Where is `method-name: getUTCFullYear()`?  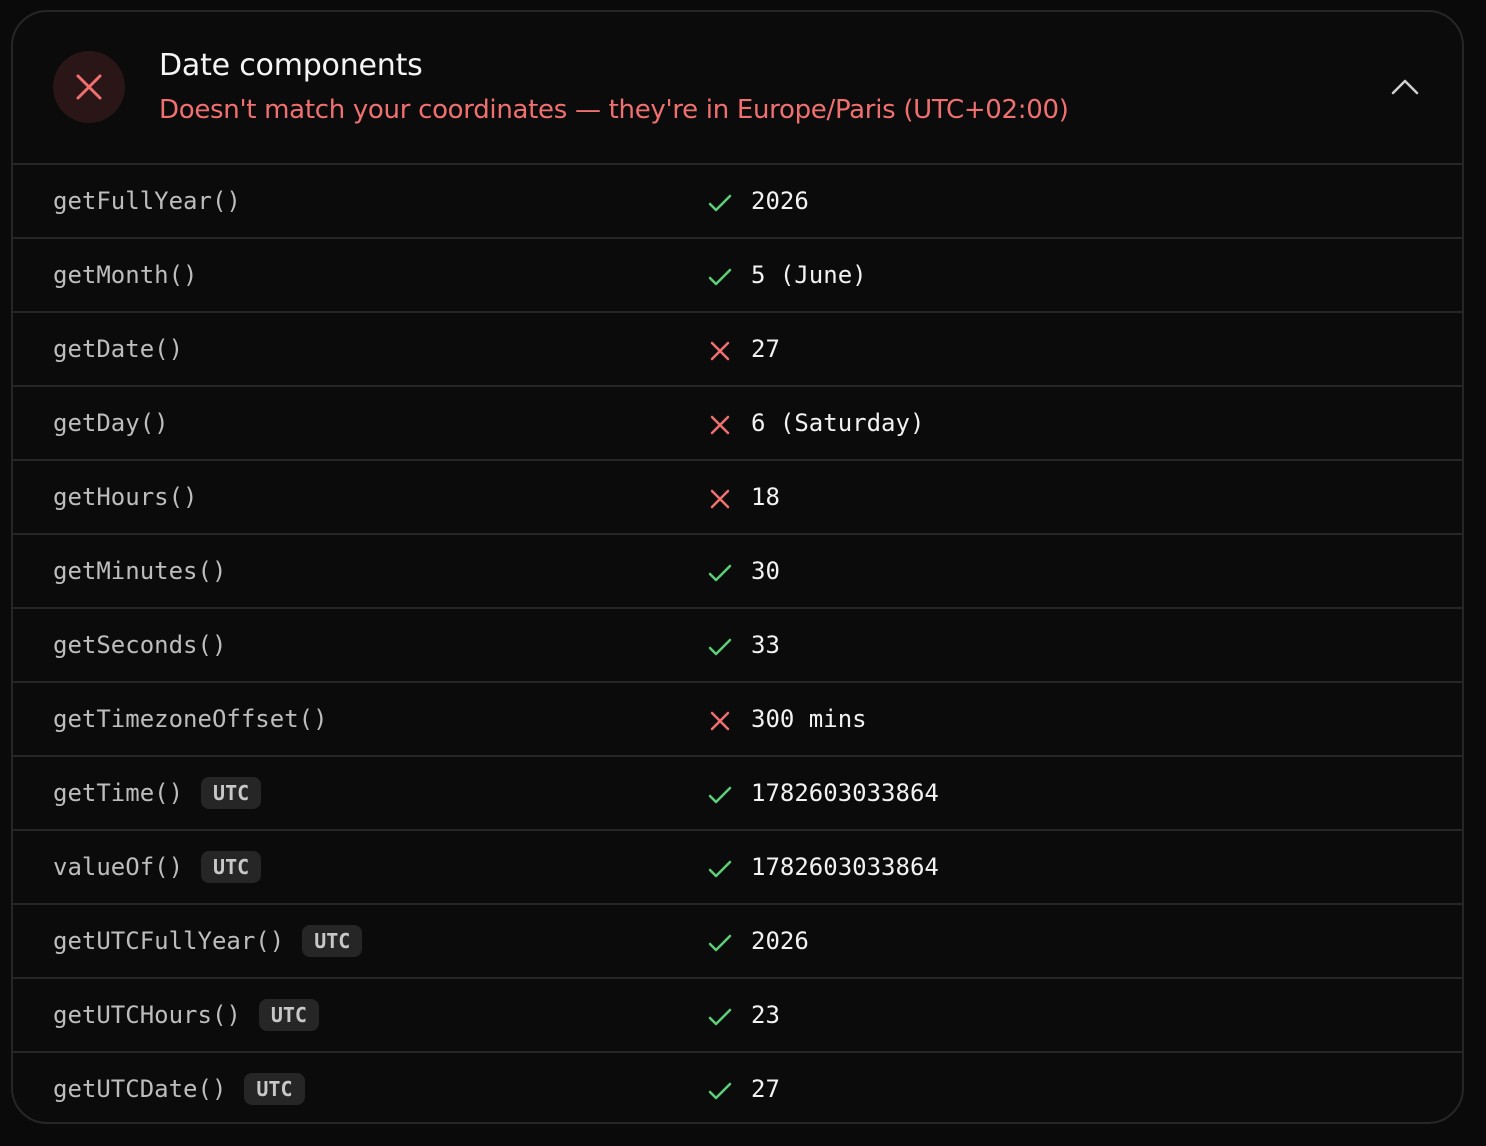 method-name: getUTCFullYear() is located at coordinates (169, 941).